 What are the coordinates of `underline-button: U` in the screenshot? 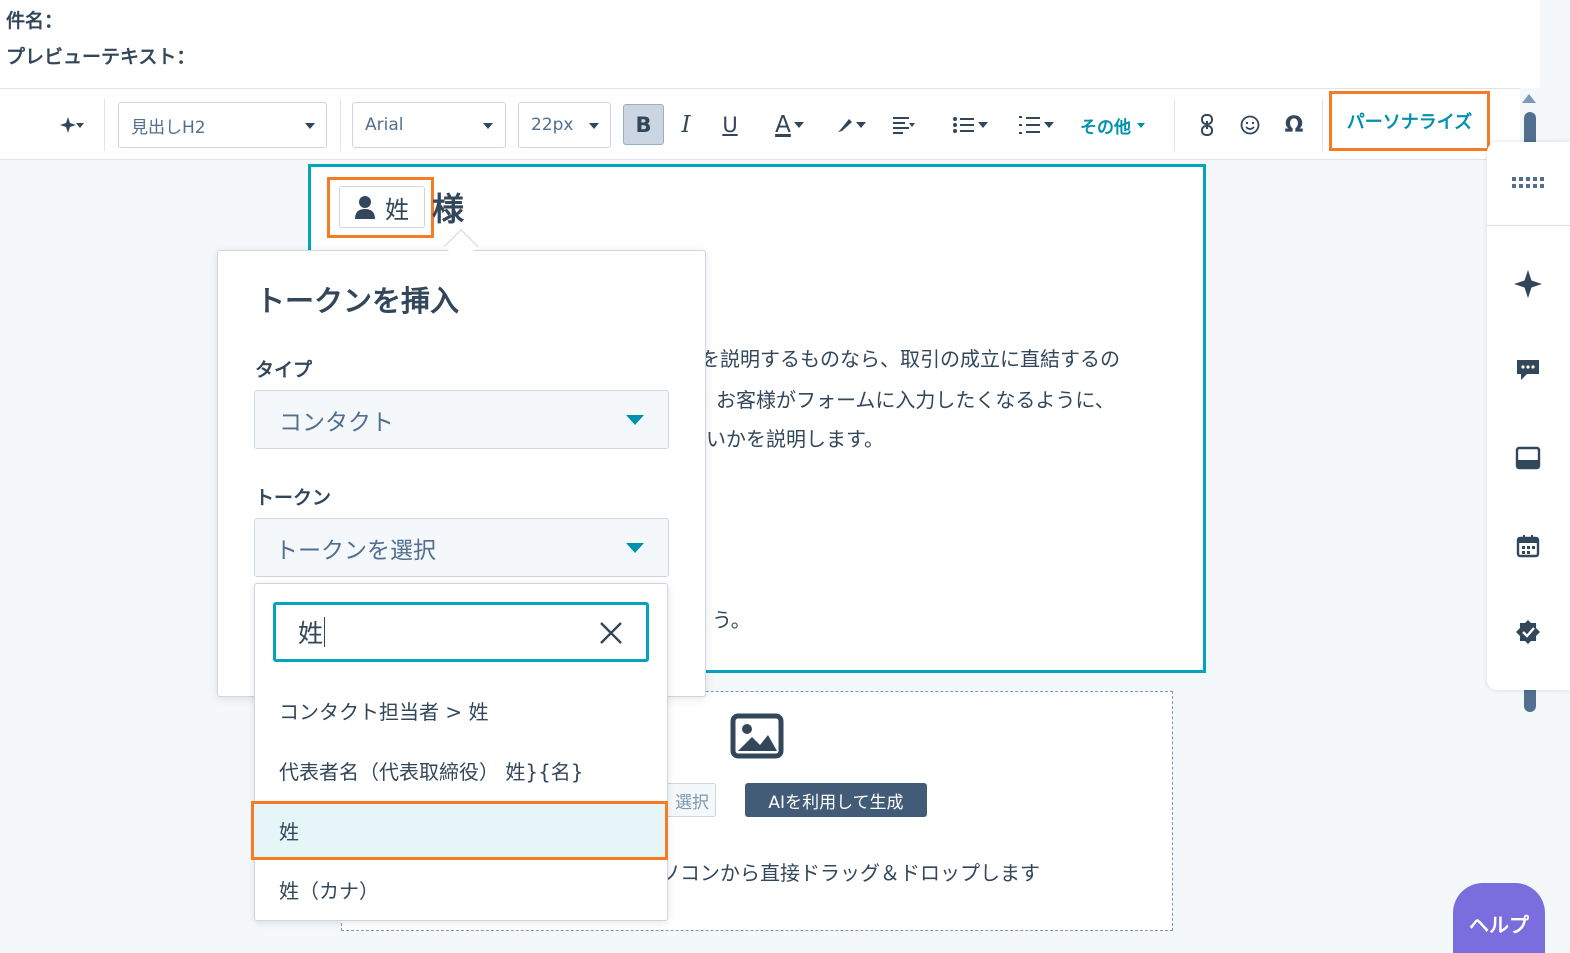 It's located at (730, 125).